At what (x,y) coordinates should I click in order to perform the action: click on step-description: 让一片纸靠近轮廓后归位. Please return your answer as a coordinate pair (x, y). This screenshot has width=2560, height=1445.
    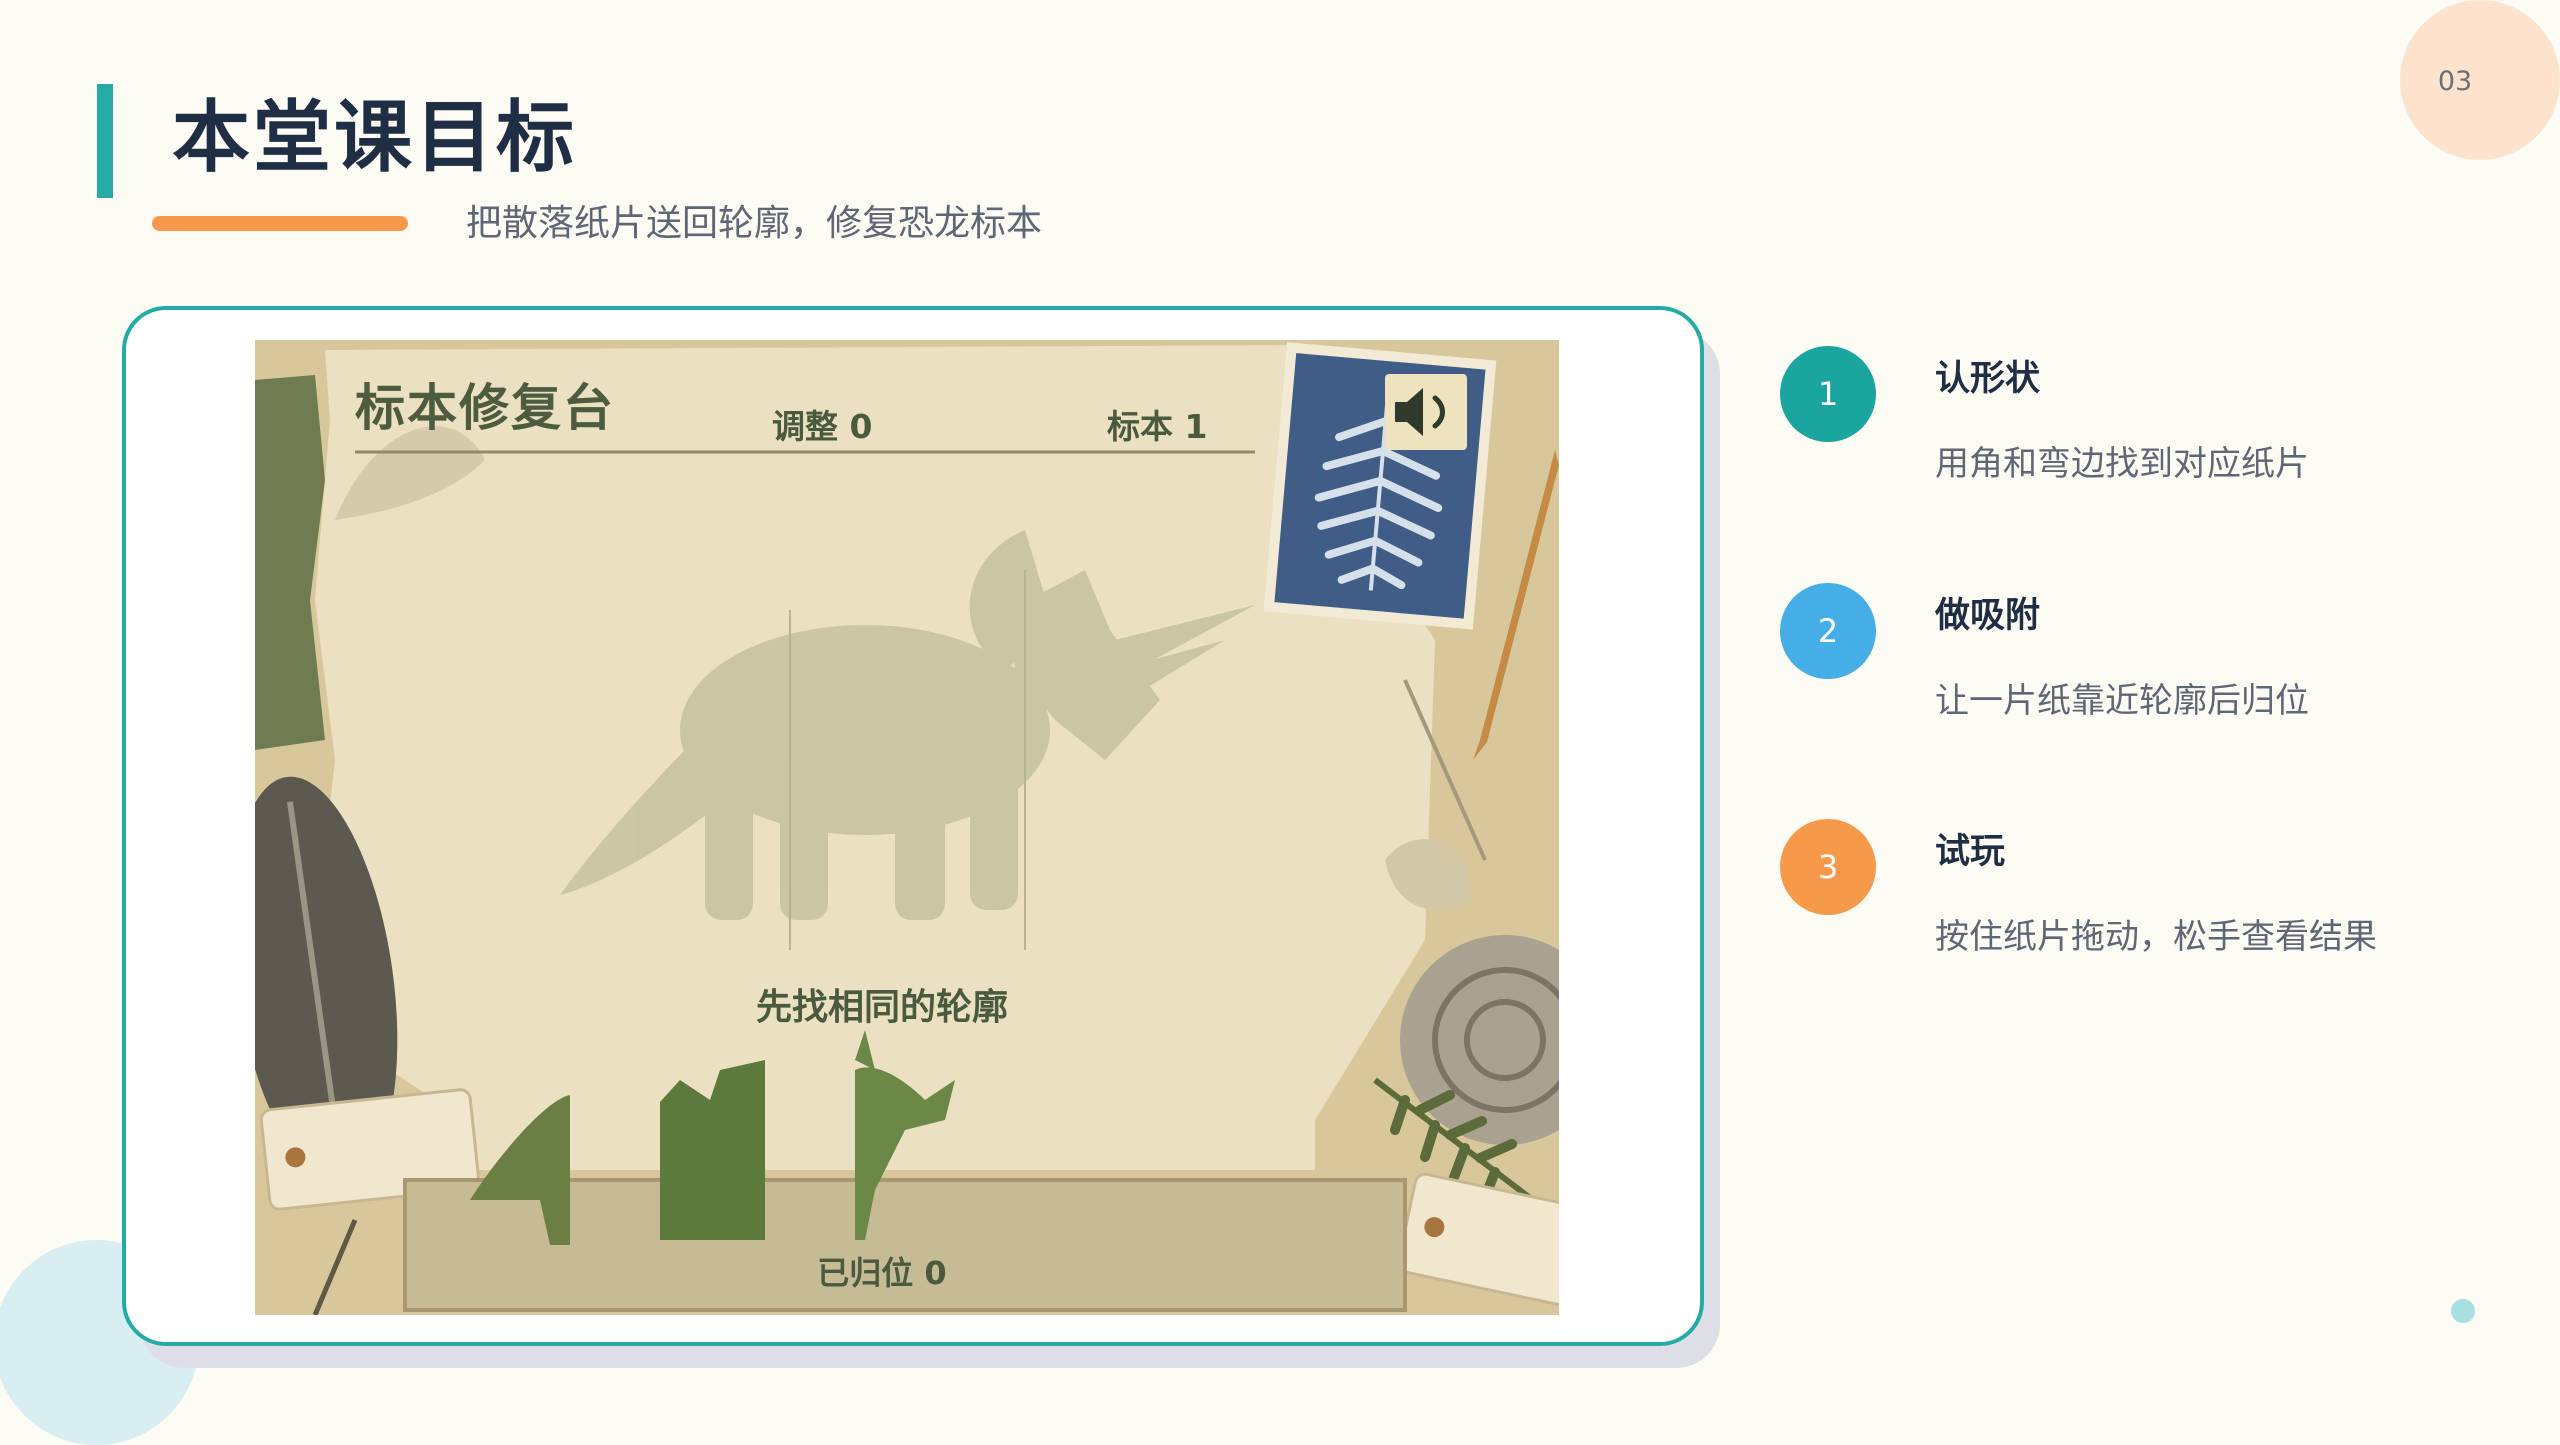
    Looking at the image, I should click on (2122, 701).